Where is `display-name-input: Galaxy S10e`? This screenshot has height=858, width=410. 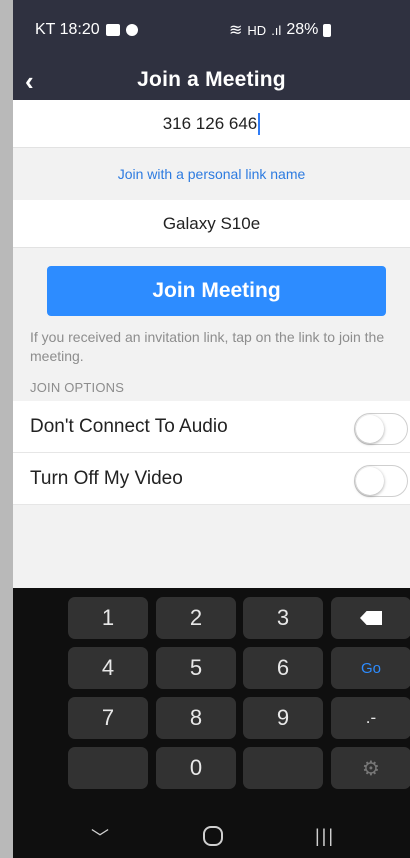 display-name-input: Galaxy S10e is located at coordinates (211, 224).